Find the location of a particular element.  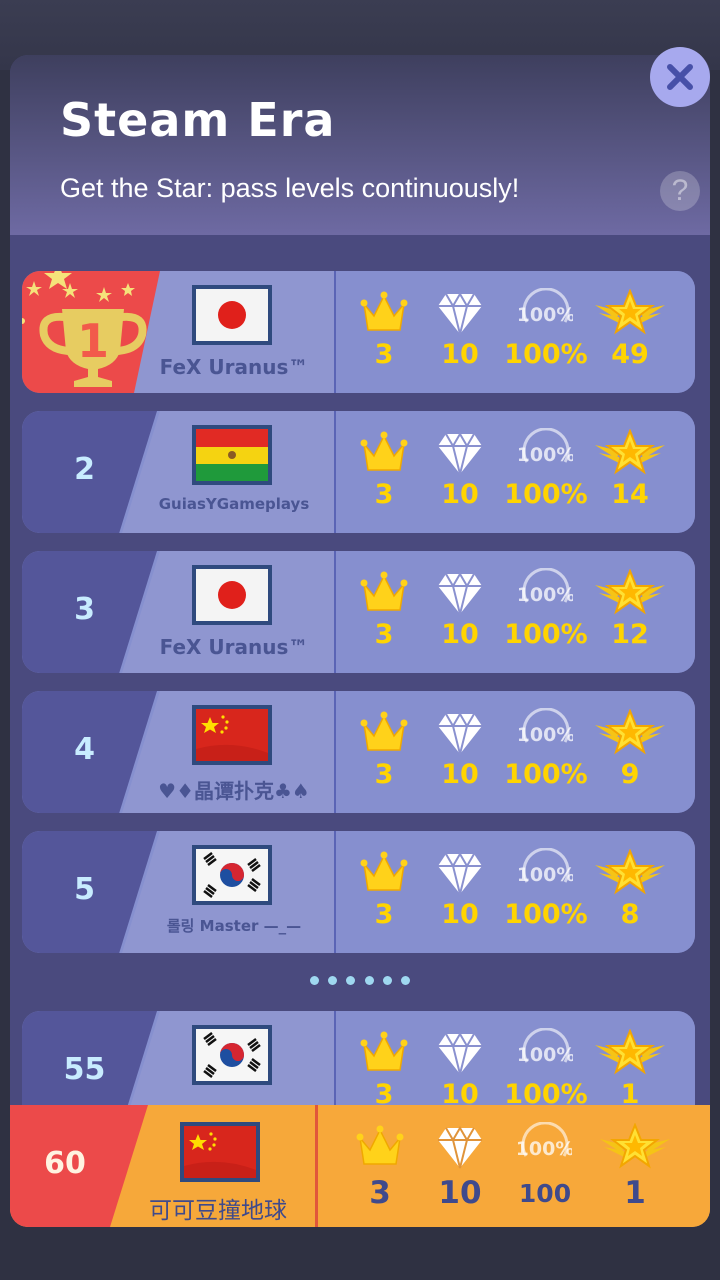

player-name: FeX Uranus™ is located at coordinates (234, 367).